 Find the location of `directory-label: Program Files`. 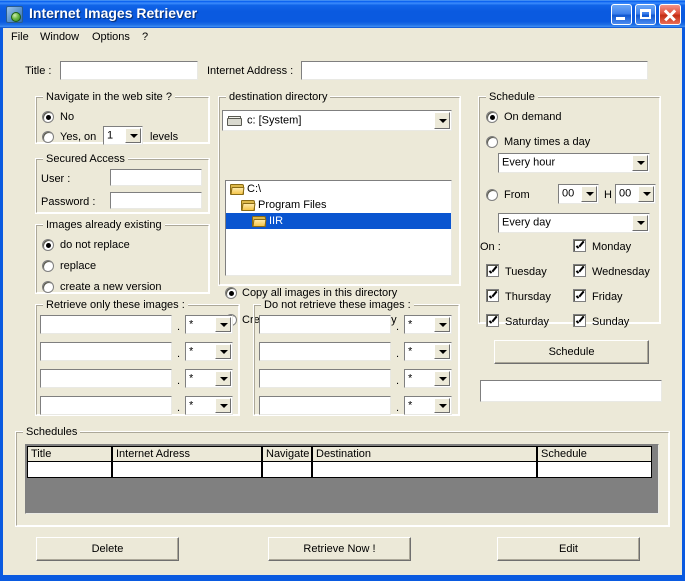

directory-label: Program Files is located at coordinates (292, 205).